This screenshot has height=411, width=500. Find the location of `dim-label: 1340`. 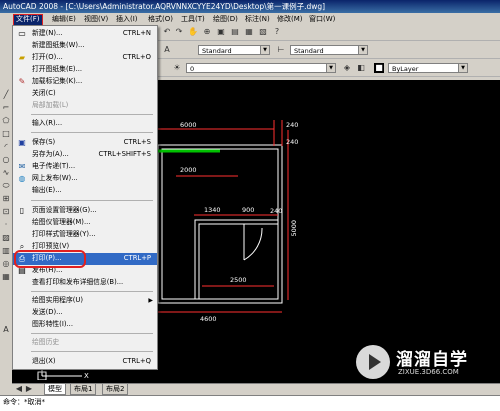

dim-label: 1340 is located at coordinates (212, 210).